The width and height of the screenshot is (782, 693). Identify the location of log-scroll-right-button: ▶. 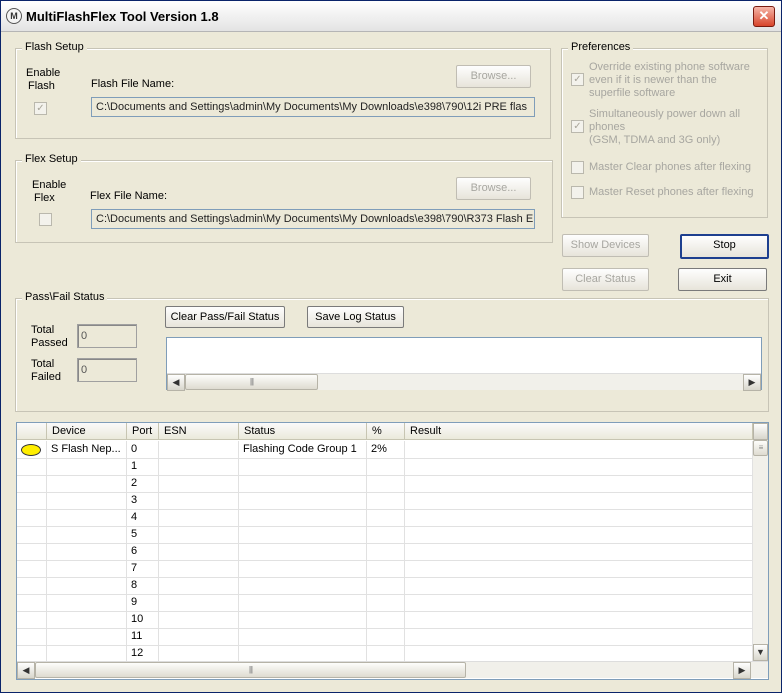
(752, 382).